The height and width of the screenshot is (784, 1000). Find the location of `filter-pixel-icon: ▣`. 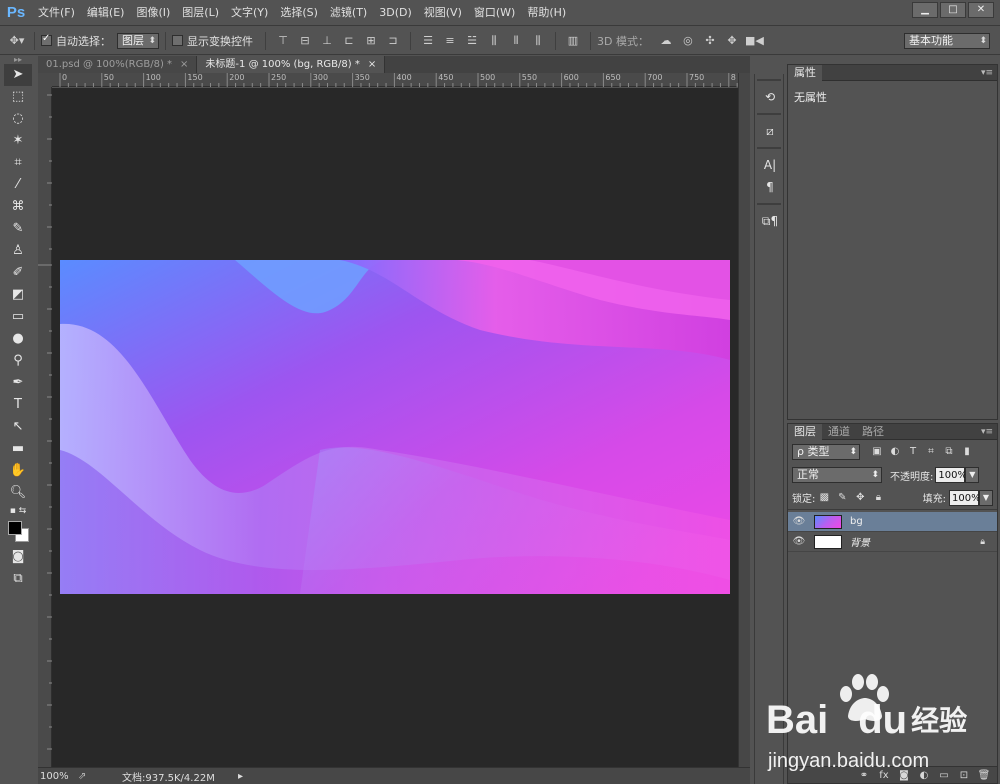

filter-pixel-icon: ▣ is located at coordinates (877, 452).